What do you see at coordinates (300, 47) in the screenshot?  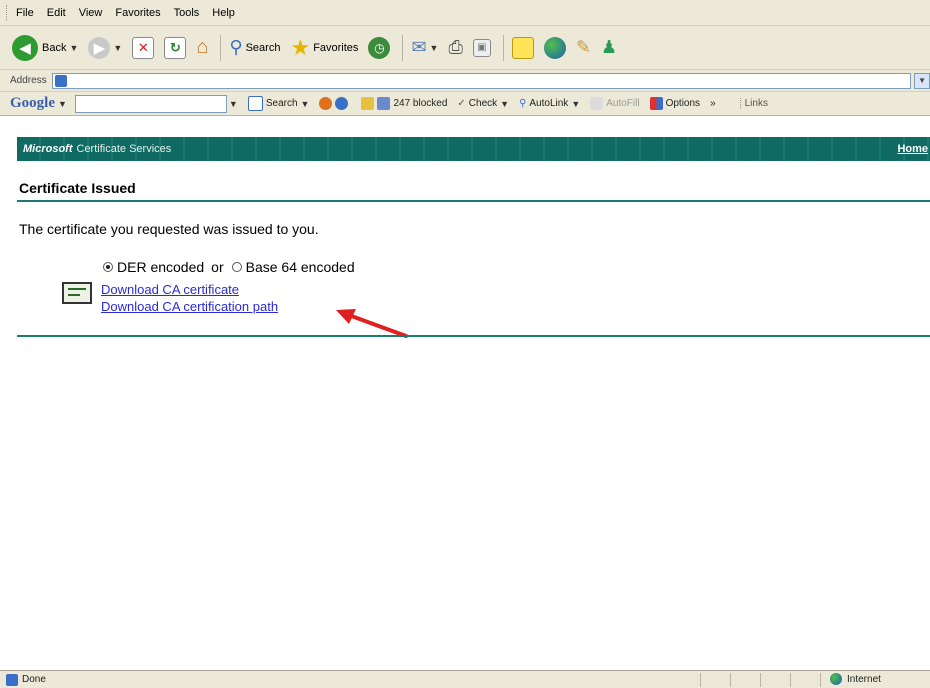 I see `favorites-star-icon: ★` at bounding box center [300, 47].